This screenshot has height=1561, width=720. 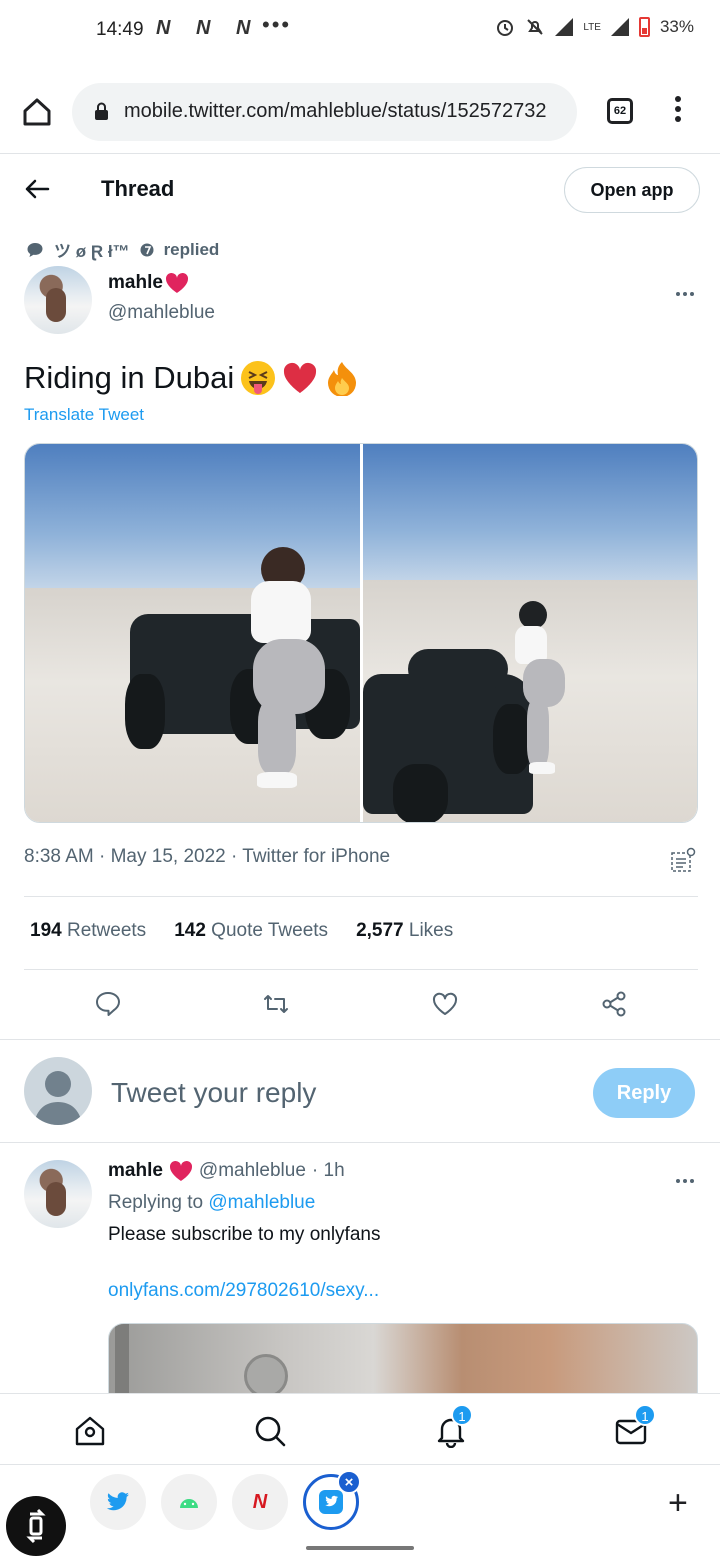 What do you see at coordinates (678, 1503) in the screenshot?
I see `add-bubble-icon: +` at bounding box center [678, 1503].